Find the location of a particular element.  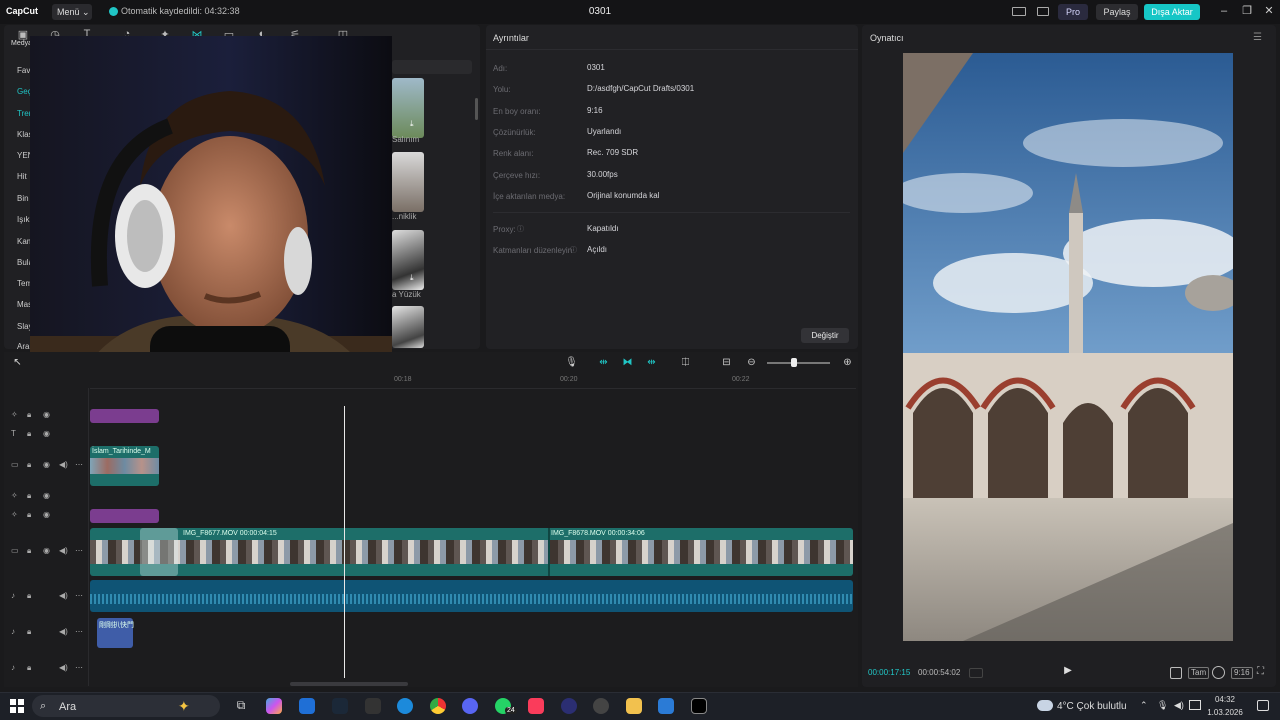

maximize-icon: ❐ is located at coordinates (1247, 11).